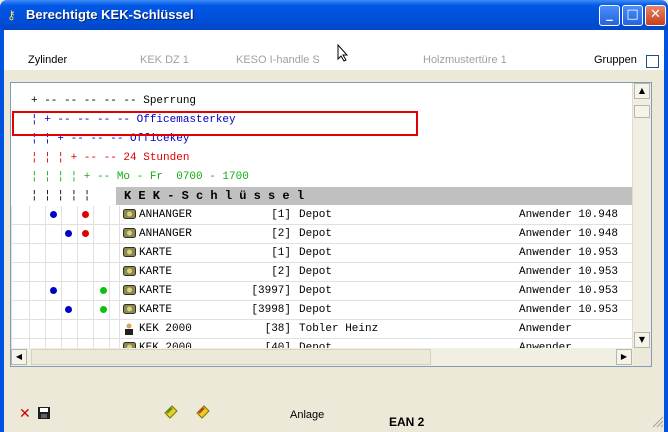 The width and height of the screenshot is (668, 432). Describe the element at coordinates (47, 60) in the screenshot. I see `col-zylinder: Zylinder` at that location.